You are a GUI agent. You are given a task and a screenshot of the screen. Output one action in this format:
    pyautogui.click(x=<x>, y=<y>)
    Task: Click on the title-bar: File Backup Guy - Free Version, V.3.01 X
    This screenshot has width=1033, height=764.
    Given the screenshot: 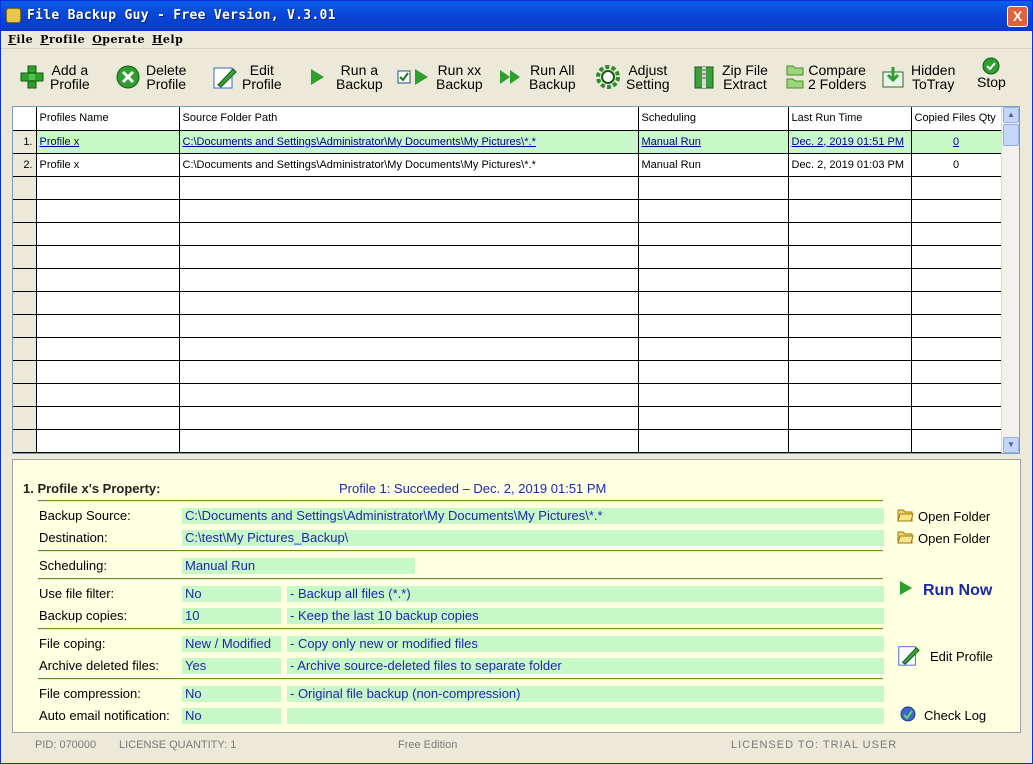 What is the action you would take?
    pyautogui.click(x=516, y=16)
    